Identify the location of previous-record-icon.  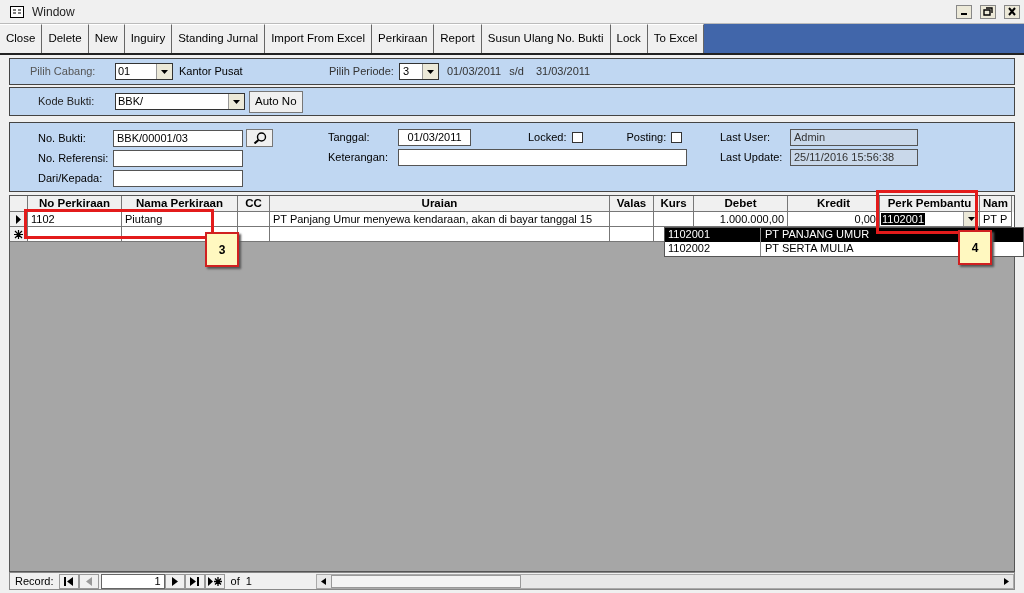
(88, 581).